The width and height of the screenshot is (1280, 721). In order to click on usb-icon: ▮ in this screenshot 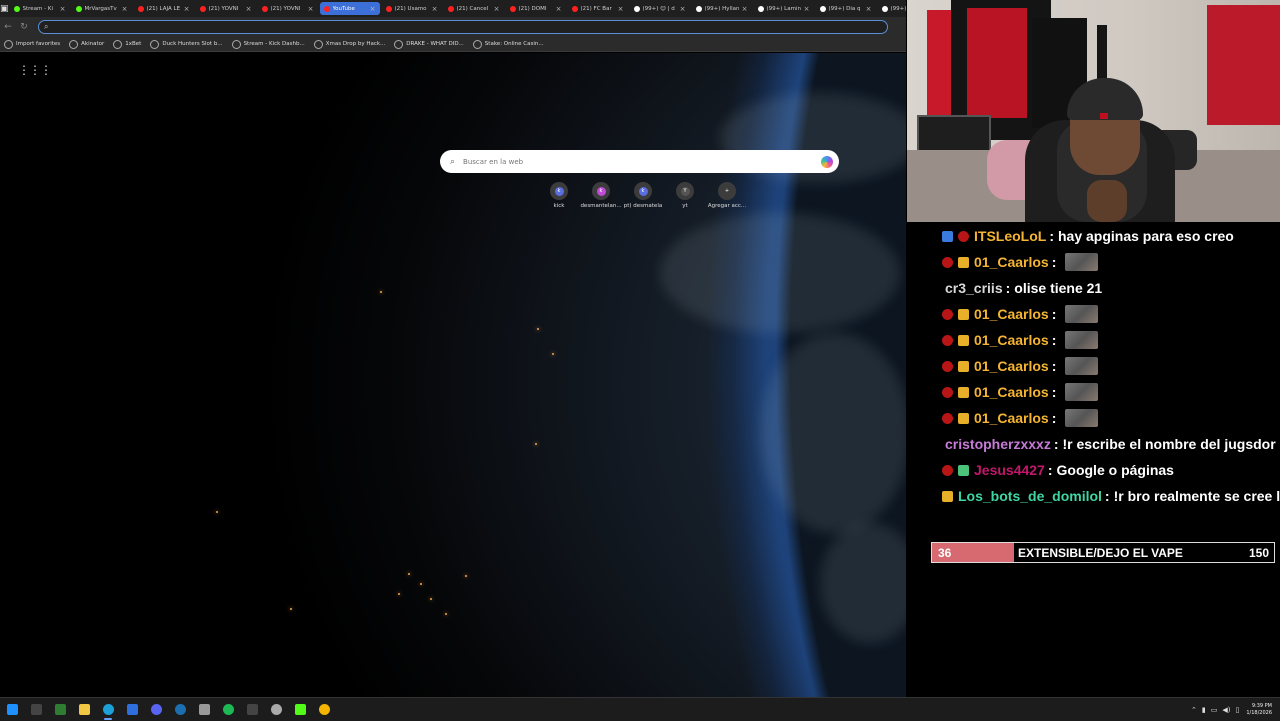, I will do `click(1204, 710)`.